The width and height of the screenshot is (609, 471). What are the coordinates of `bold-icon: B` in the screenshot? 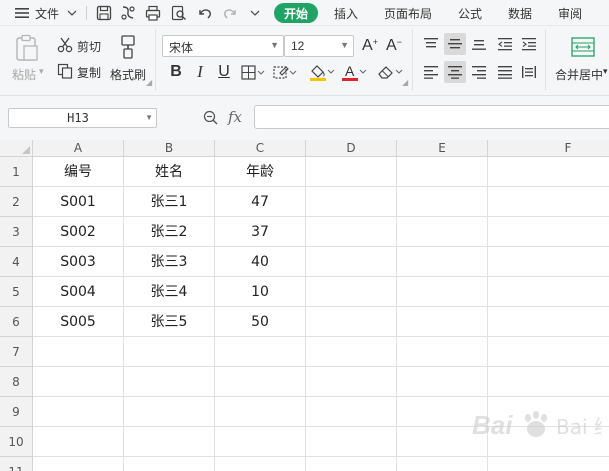 It's located at (176, 72).